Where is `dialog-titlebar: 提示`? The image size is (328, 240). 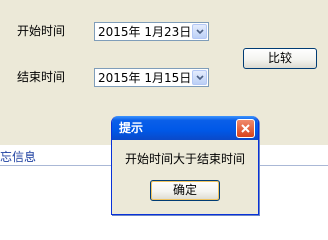
dialog-titlebar: 提示 is located at coordinates (185, 128).